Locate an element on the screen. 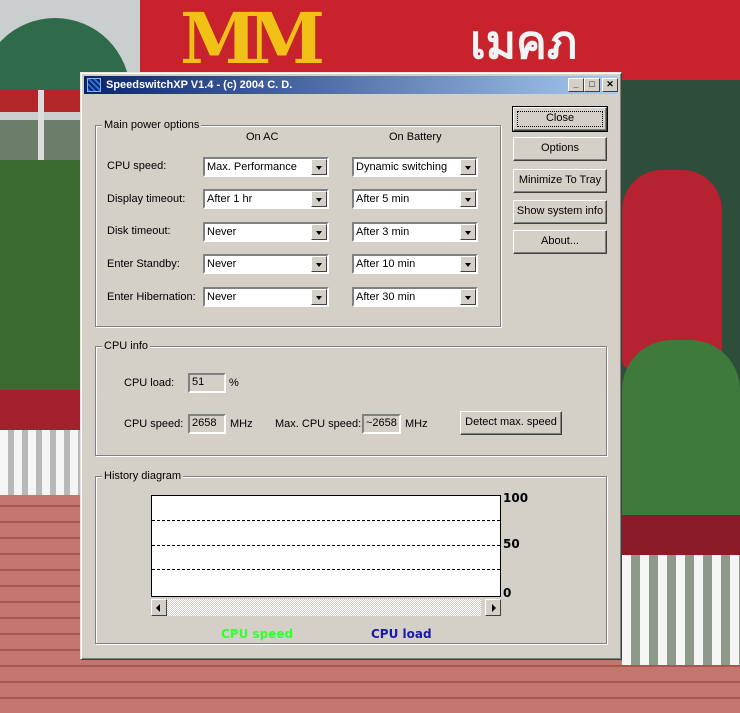  options-button: Options is located at coordinates (560, 149).